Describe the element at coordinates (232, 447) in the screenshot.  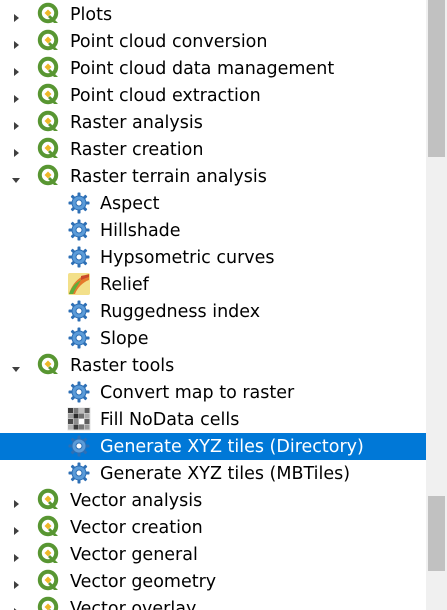
I see `tree-tool-label: Generate XYZ tiles (Directory)` at that location.